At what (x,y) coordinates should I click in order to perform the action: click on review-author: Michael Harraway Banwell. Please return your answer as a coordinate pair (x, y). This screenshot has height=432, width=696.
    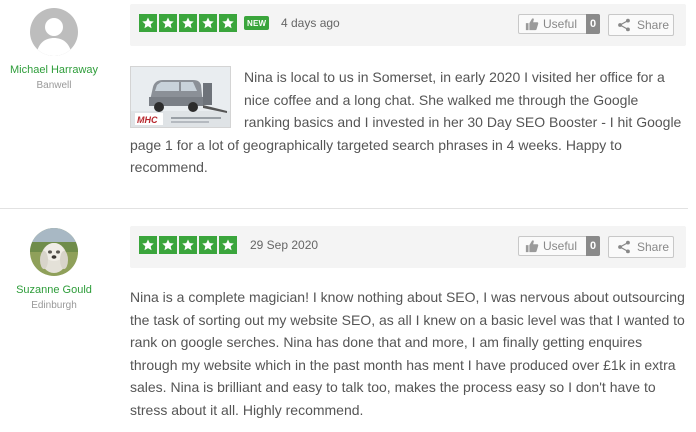
    Looking at the image, I should click on (54, 49).